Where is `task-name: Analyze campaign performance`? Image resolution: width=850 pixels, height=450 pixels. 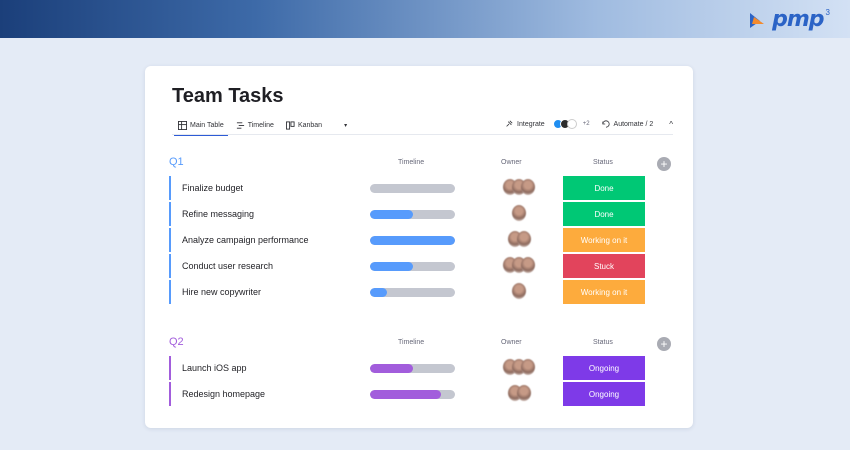
task-name: Analyze campaign performance is located at coordinates (245, 240).